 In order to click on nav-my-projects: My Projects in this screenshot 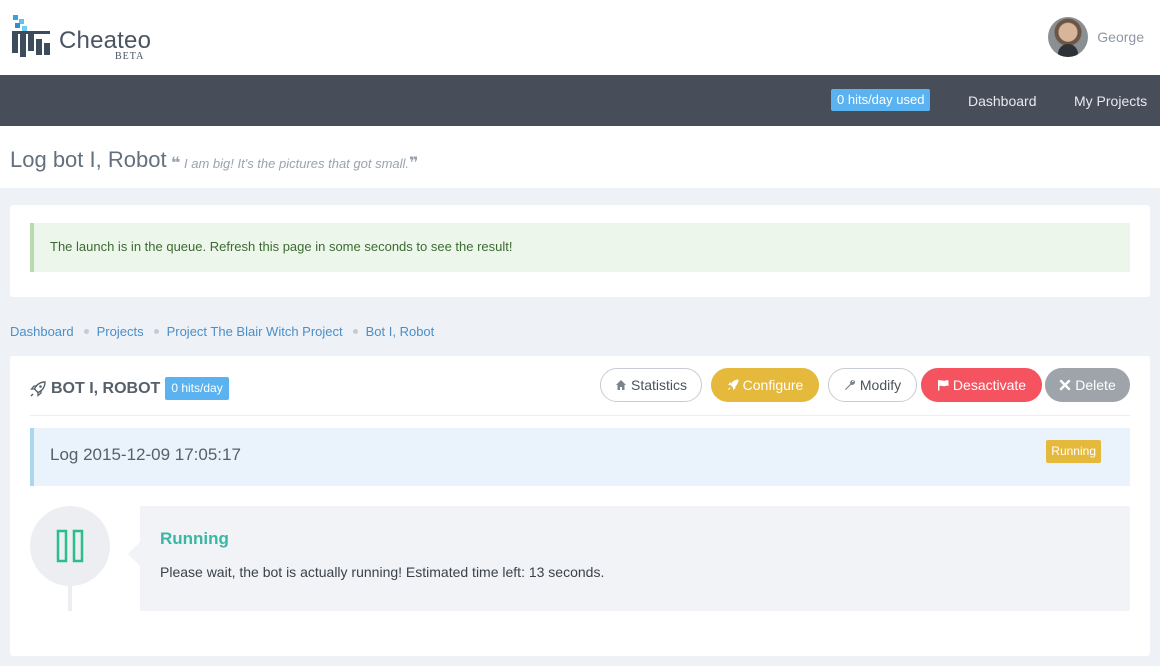, I will do `click(1110, 101)`.